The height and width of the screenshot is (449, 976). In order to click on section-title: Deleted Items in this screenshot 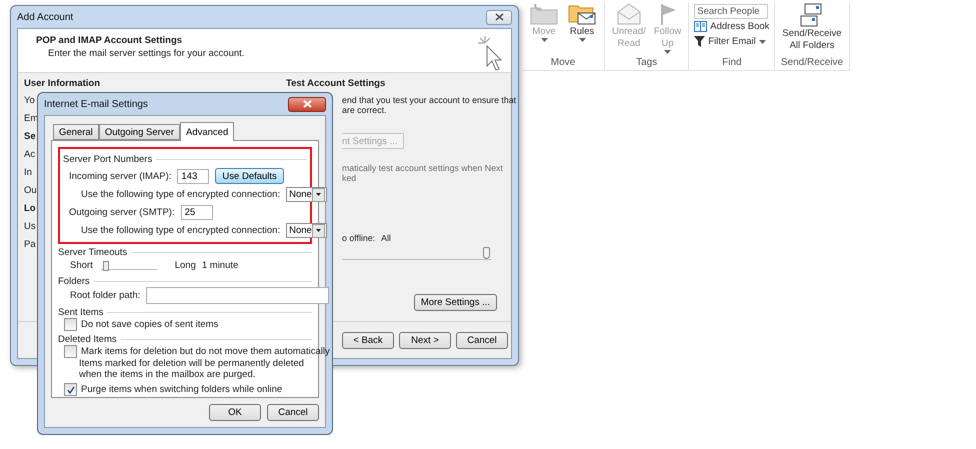, I will do `click(87, 339)`.